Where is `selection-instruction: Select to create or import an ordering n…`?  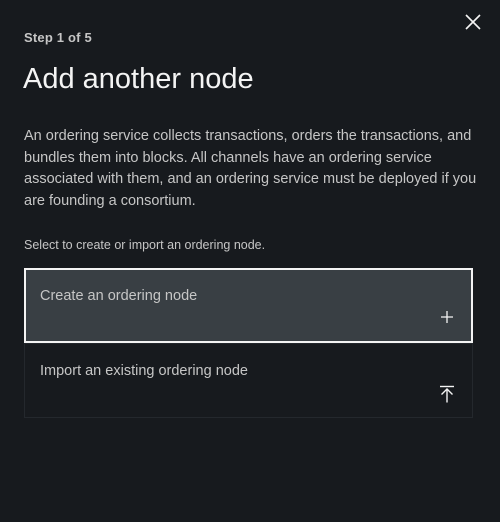 selection-instruction: Select to create or import an ordering n… is located at coordinates (145, 245).